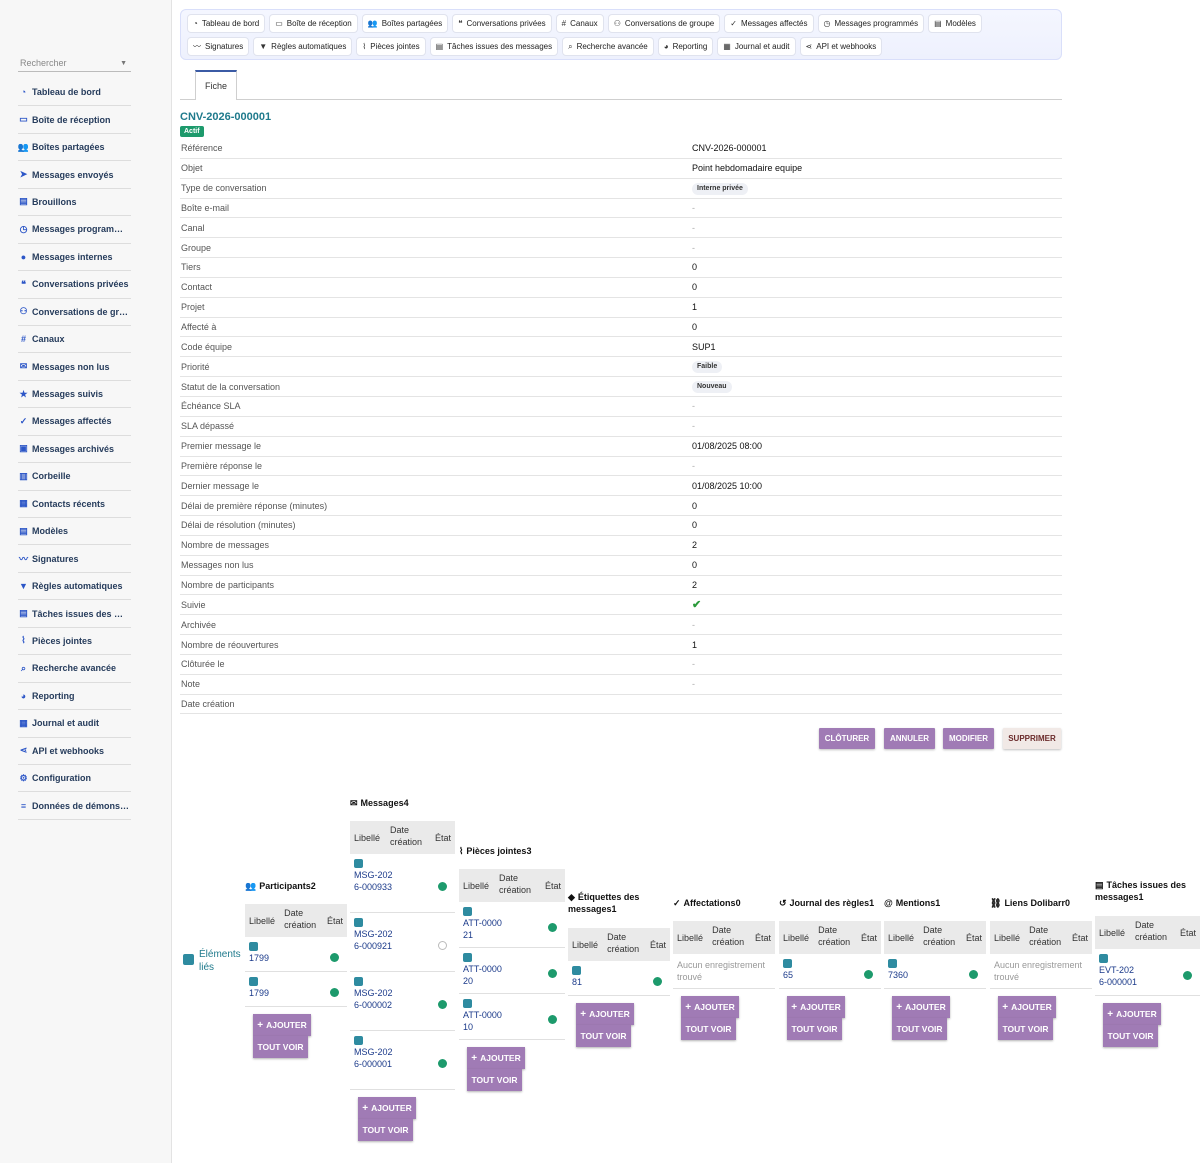 This screenshot has height=1163, width=1200. What do you see at coordinates (74, 724) in the screenshot?
I see `sidebar-item-23: ▦ Journal et audit` at bounding box center [74, 724].